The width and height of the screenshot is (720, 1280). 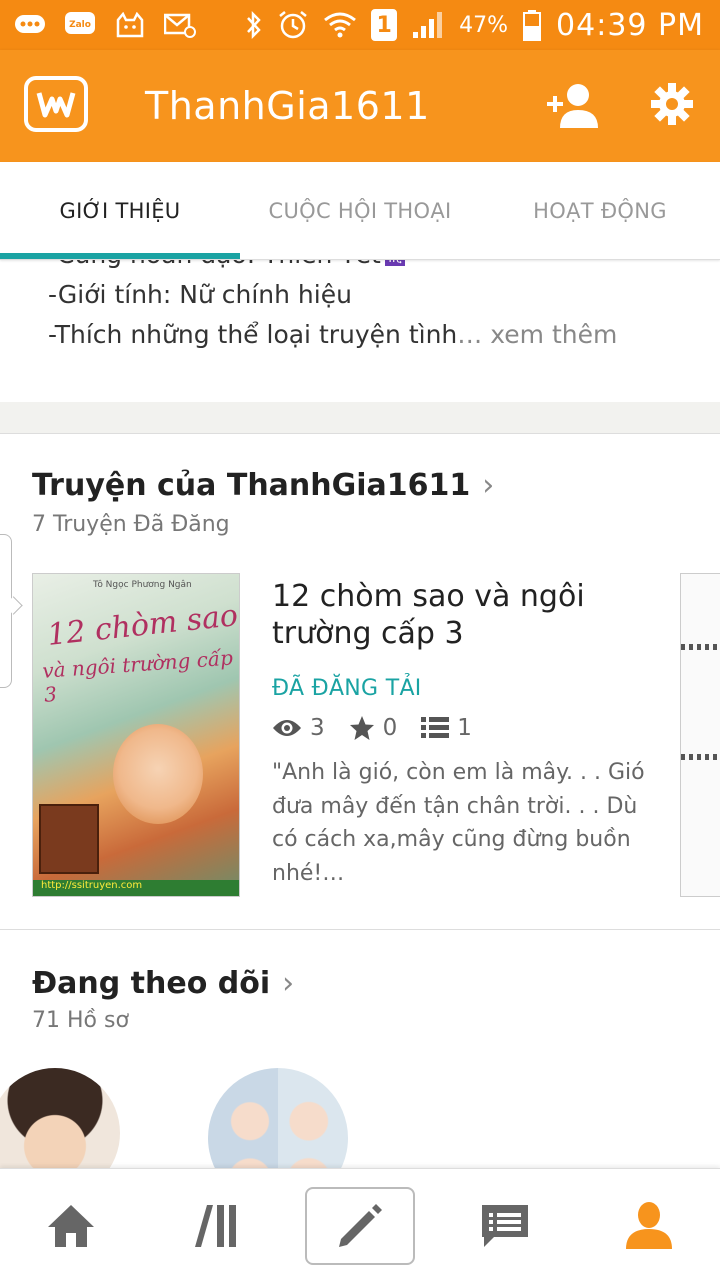 I want to click on stories-section-header: Truyện của ThanhGia1611 ›, so click(x=263, y=485).